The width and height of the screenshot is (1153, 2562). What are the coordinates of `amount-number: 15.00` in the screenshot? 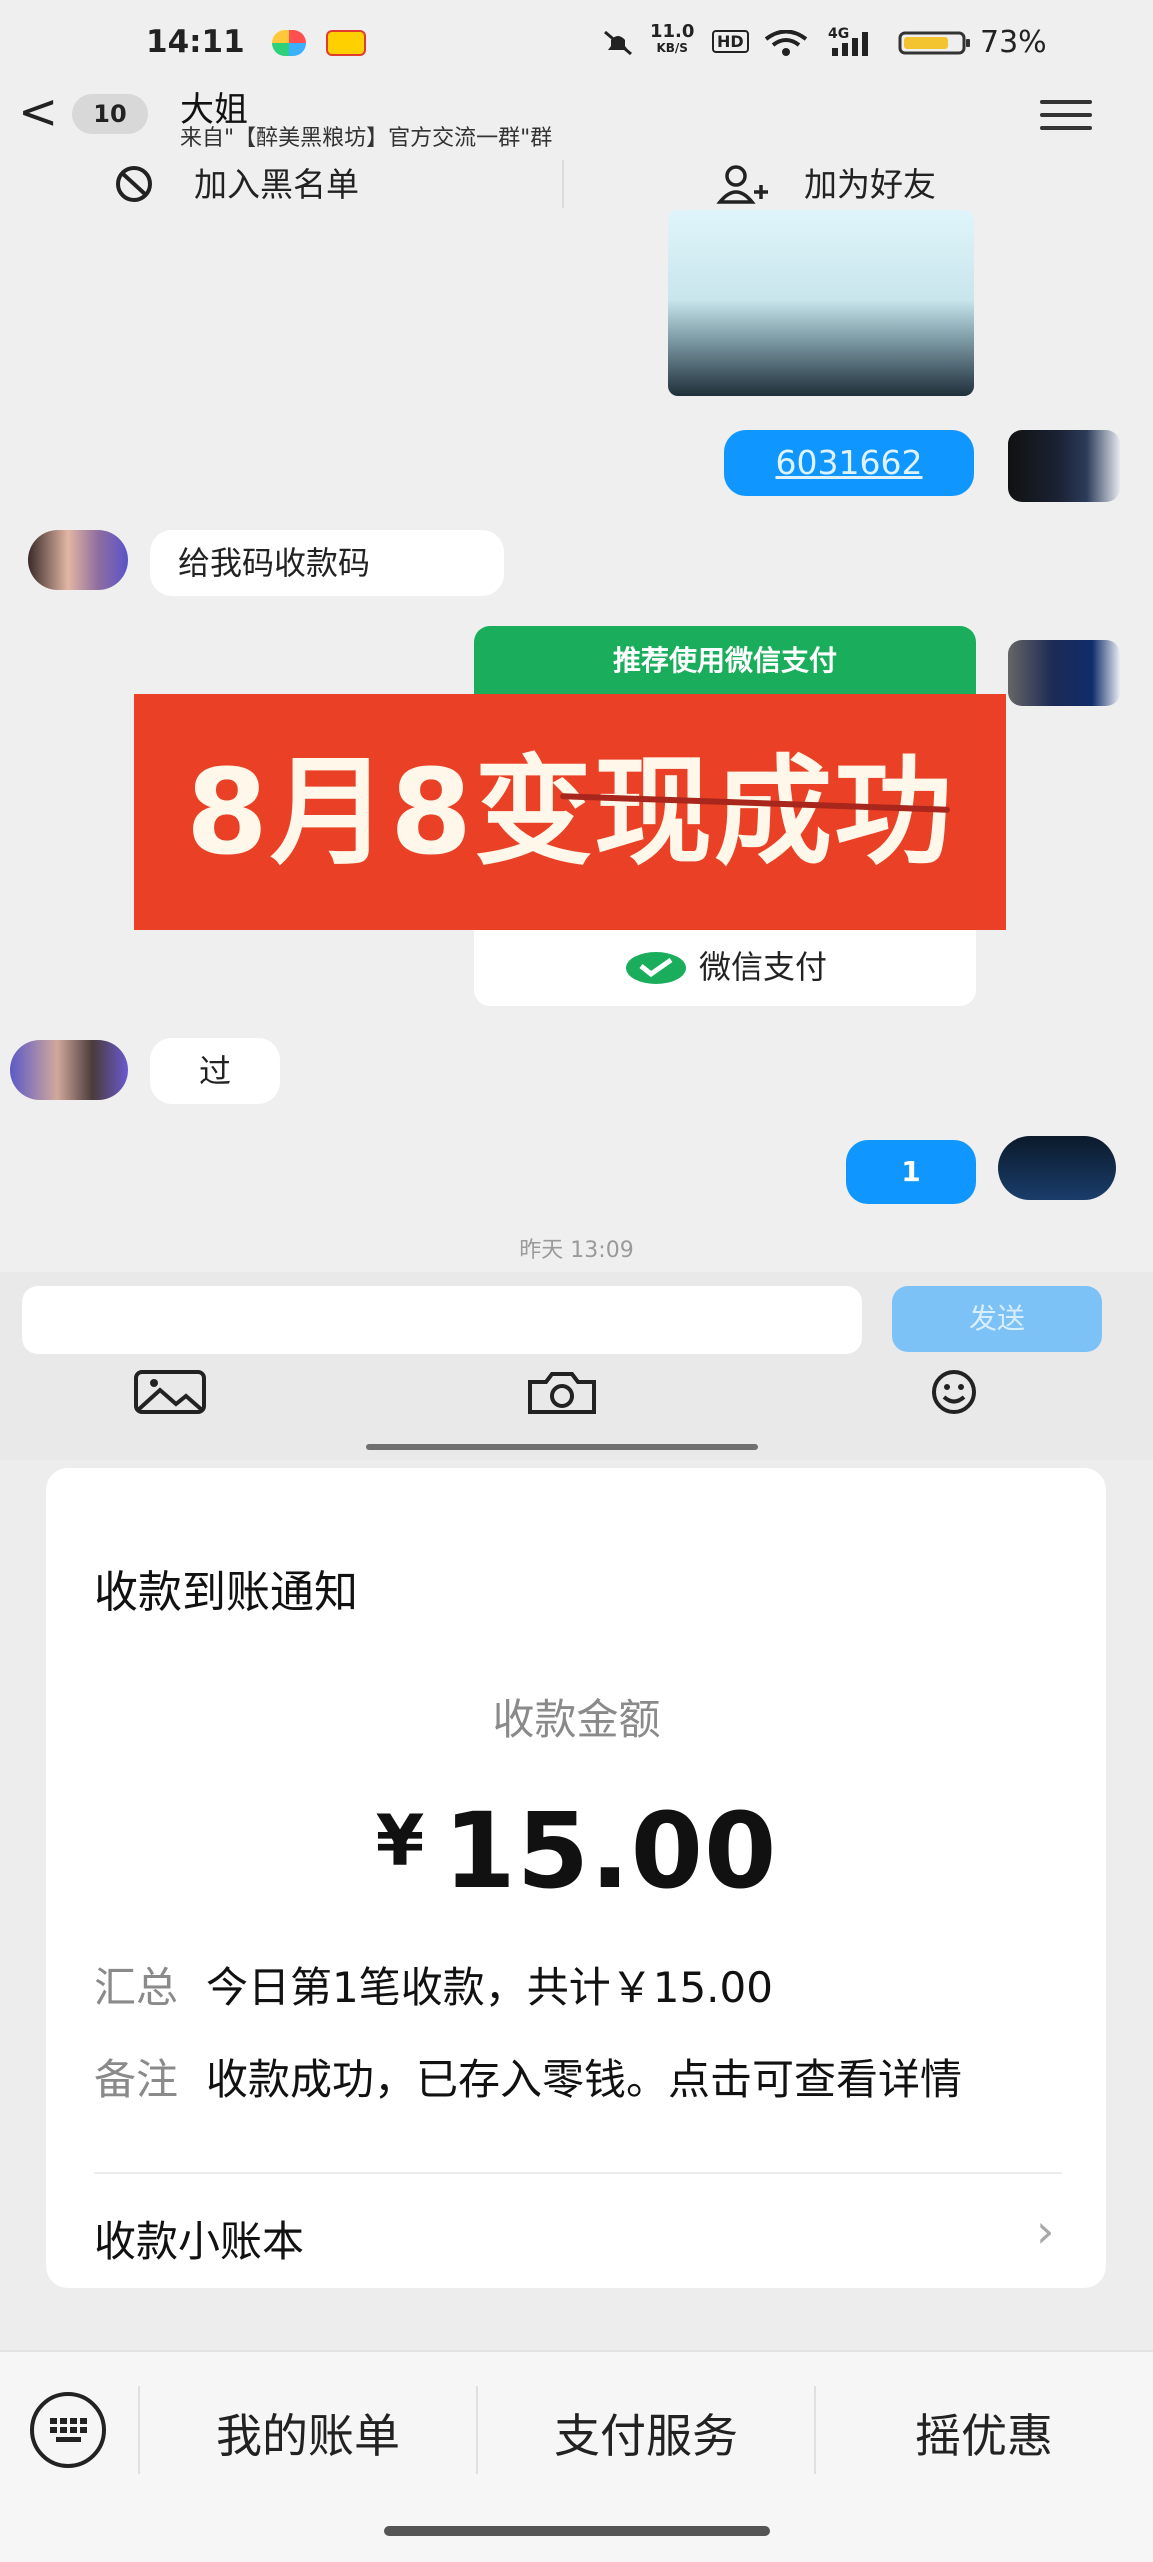 It's located at (610, 1851).